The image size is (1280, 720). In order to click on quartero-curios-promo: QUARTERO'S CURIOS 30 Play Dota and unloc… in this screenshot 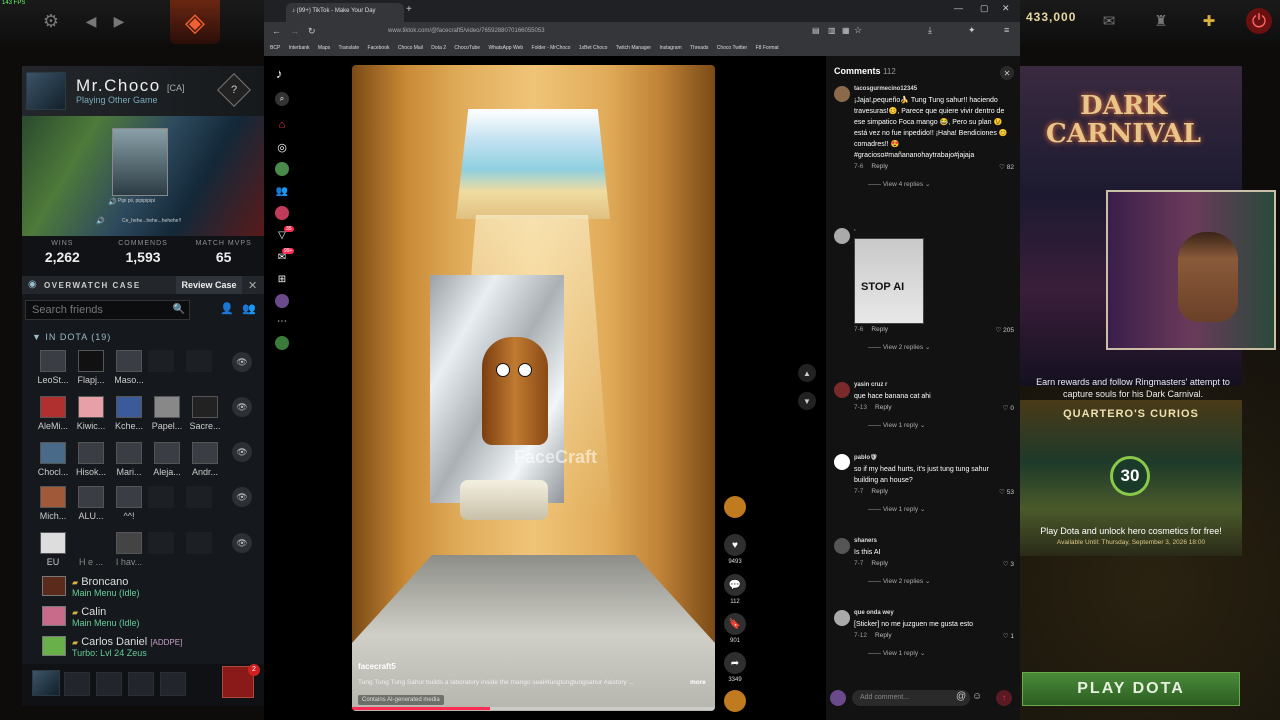, I will do `click(1131, 478)`.